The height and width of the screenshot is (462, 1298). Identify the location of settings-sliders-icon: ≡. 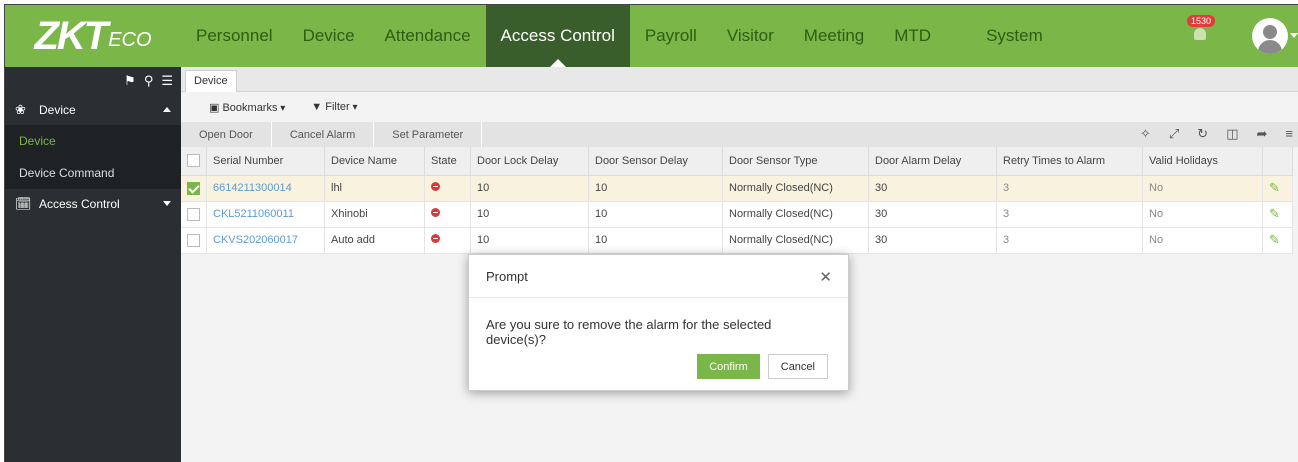
(1289, 134).